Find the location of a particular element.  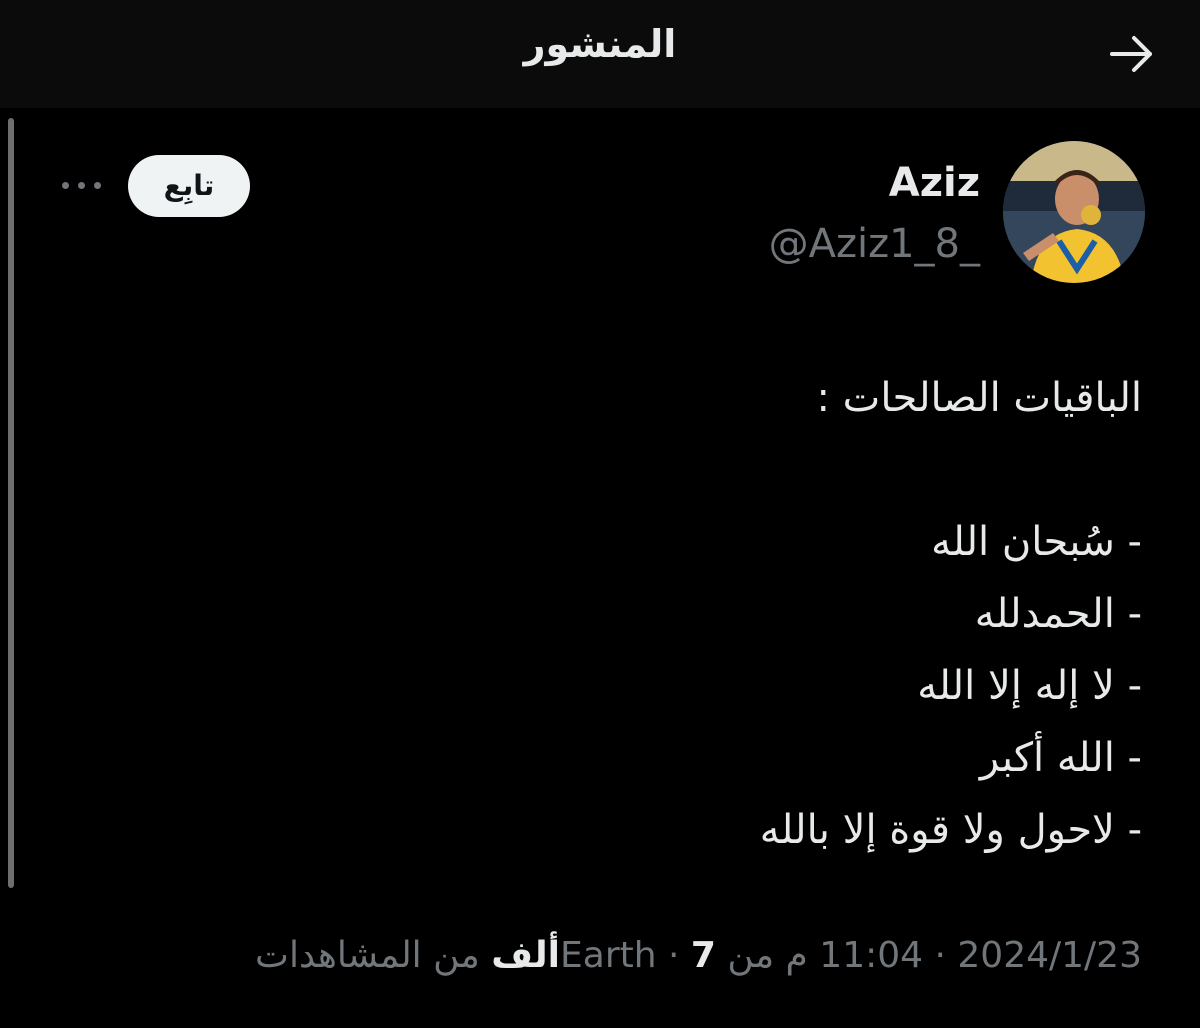

tweet-time: 11:04 م من Earth is located at coordinates (741, 955).